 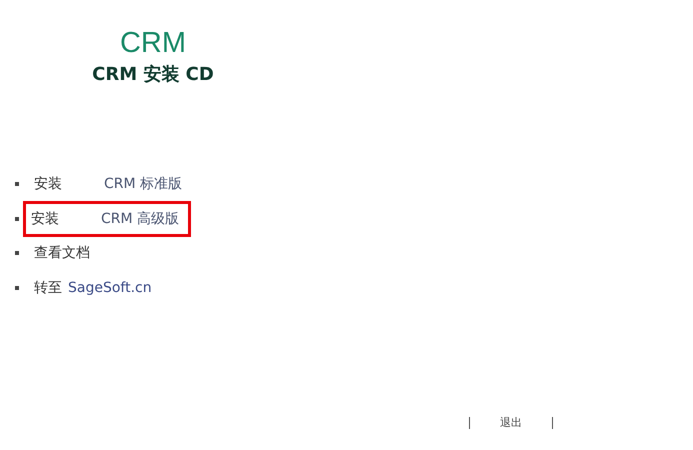 I want to click on exit-link: 退出, so click(x=511, y=422).